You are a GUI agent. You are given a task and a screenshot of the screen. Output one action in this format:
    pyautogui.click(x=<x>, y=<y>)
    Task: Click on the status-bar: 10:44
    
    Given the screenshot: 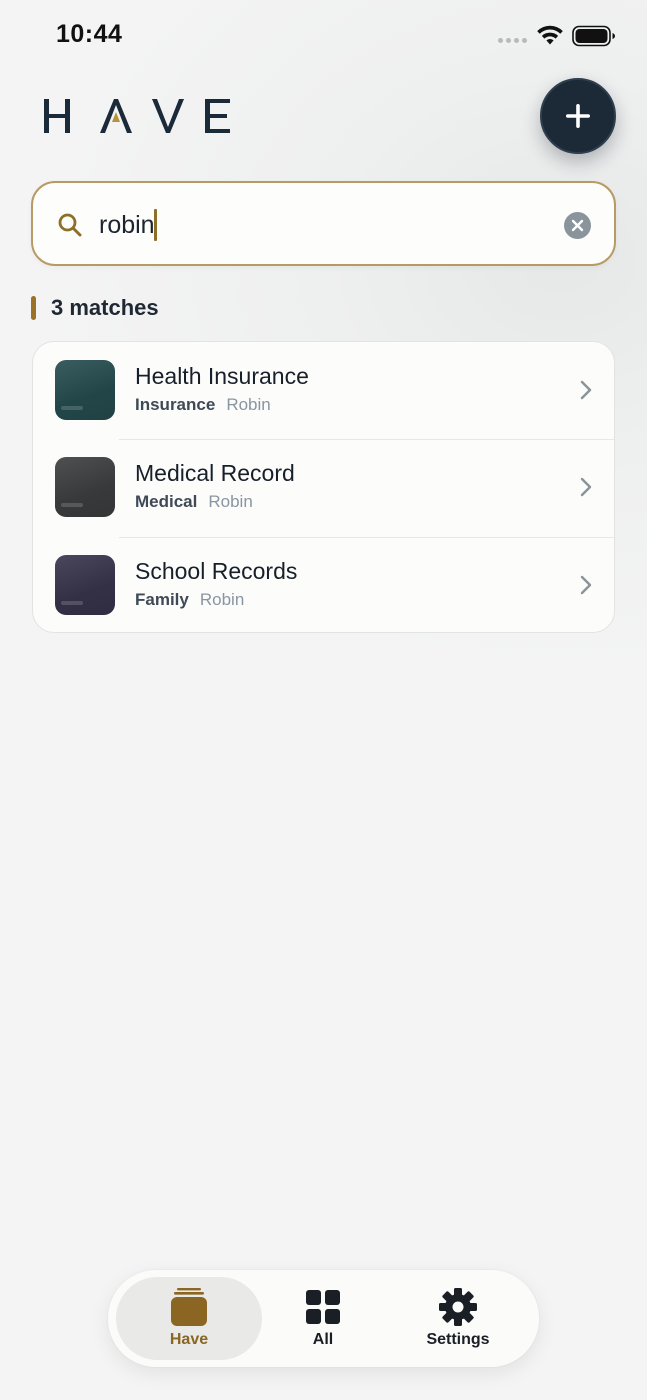 What is the action you would take?
    pyautogui.click(x=323, y=35)
    